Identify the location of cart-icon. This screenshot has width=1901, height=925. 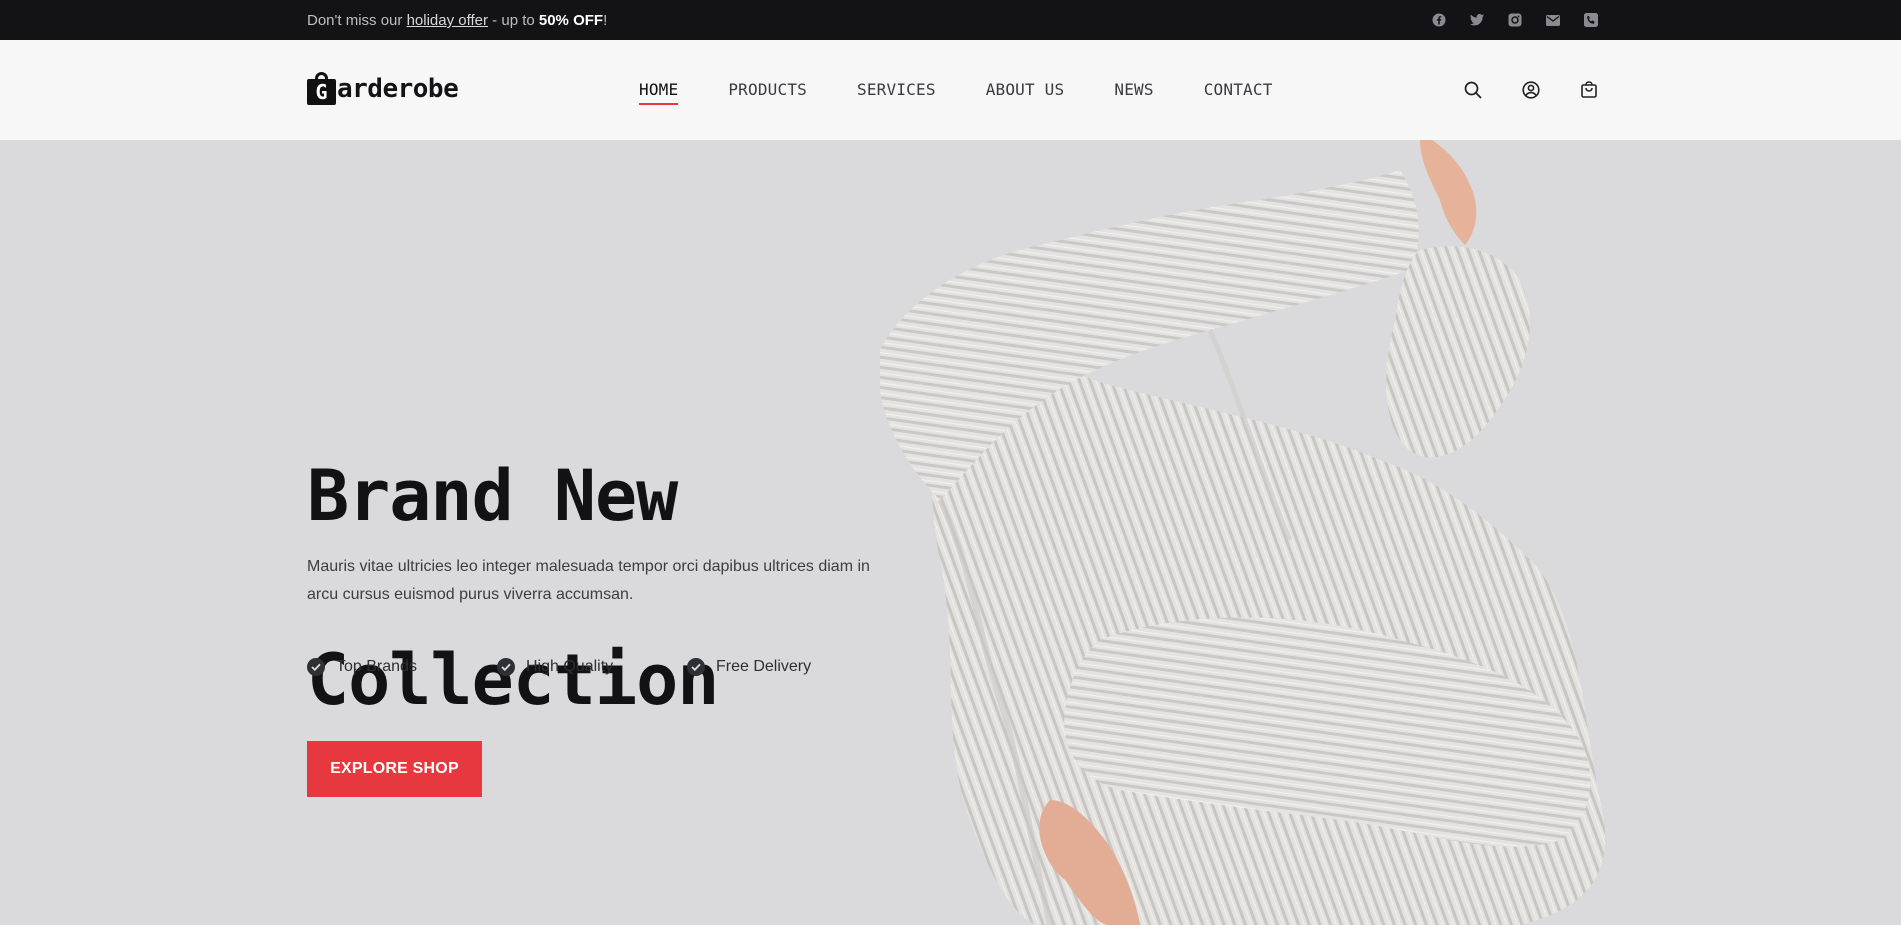
(1589, 90).